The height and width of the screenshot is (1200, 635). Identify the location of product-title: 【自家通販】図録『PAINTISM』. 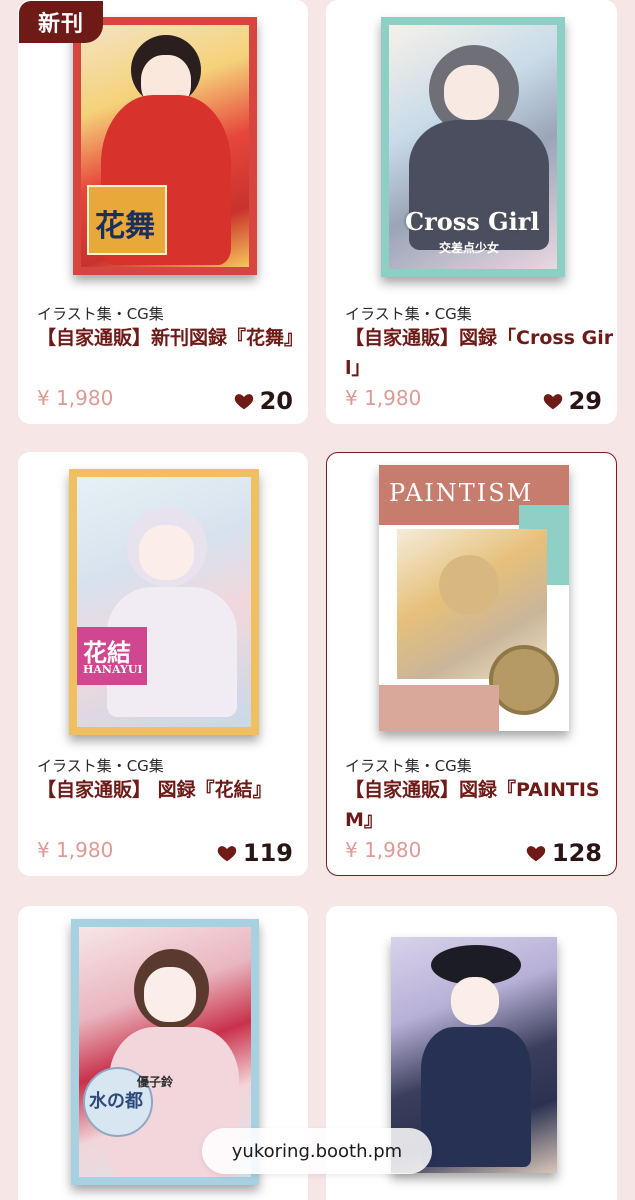
(480, 805).